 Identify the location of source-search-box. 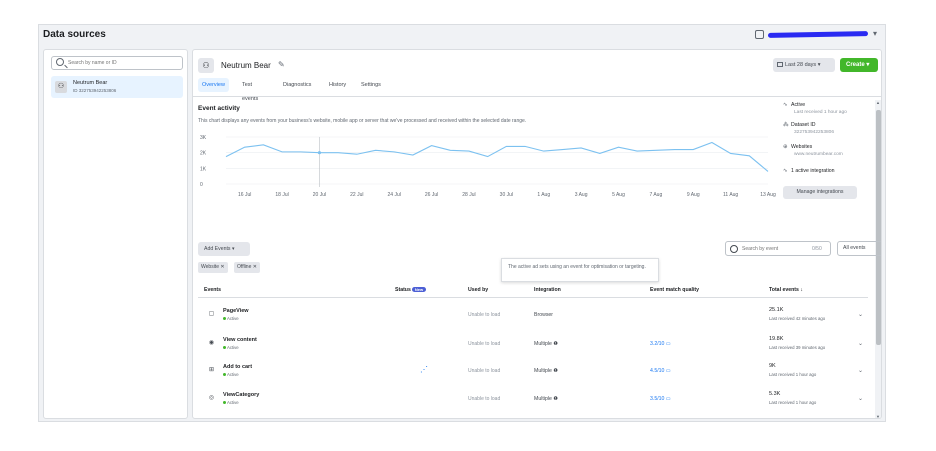
(117, 63).